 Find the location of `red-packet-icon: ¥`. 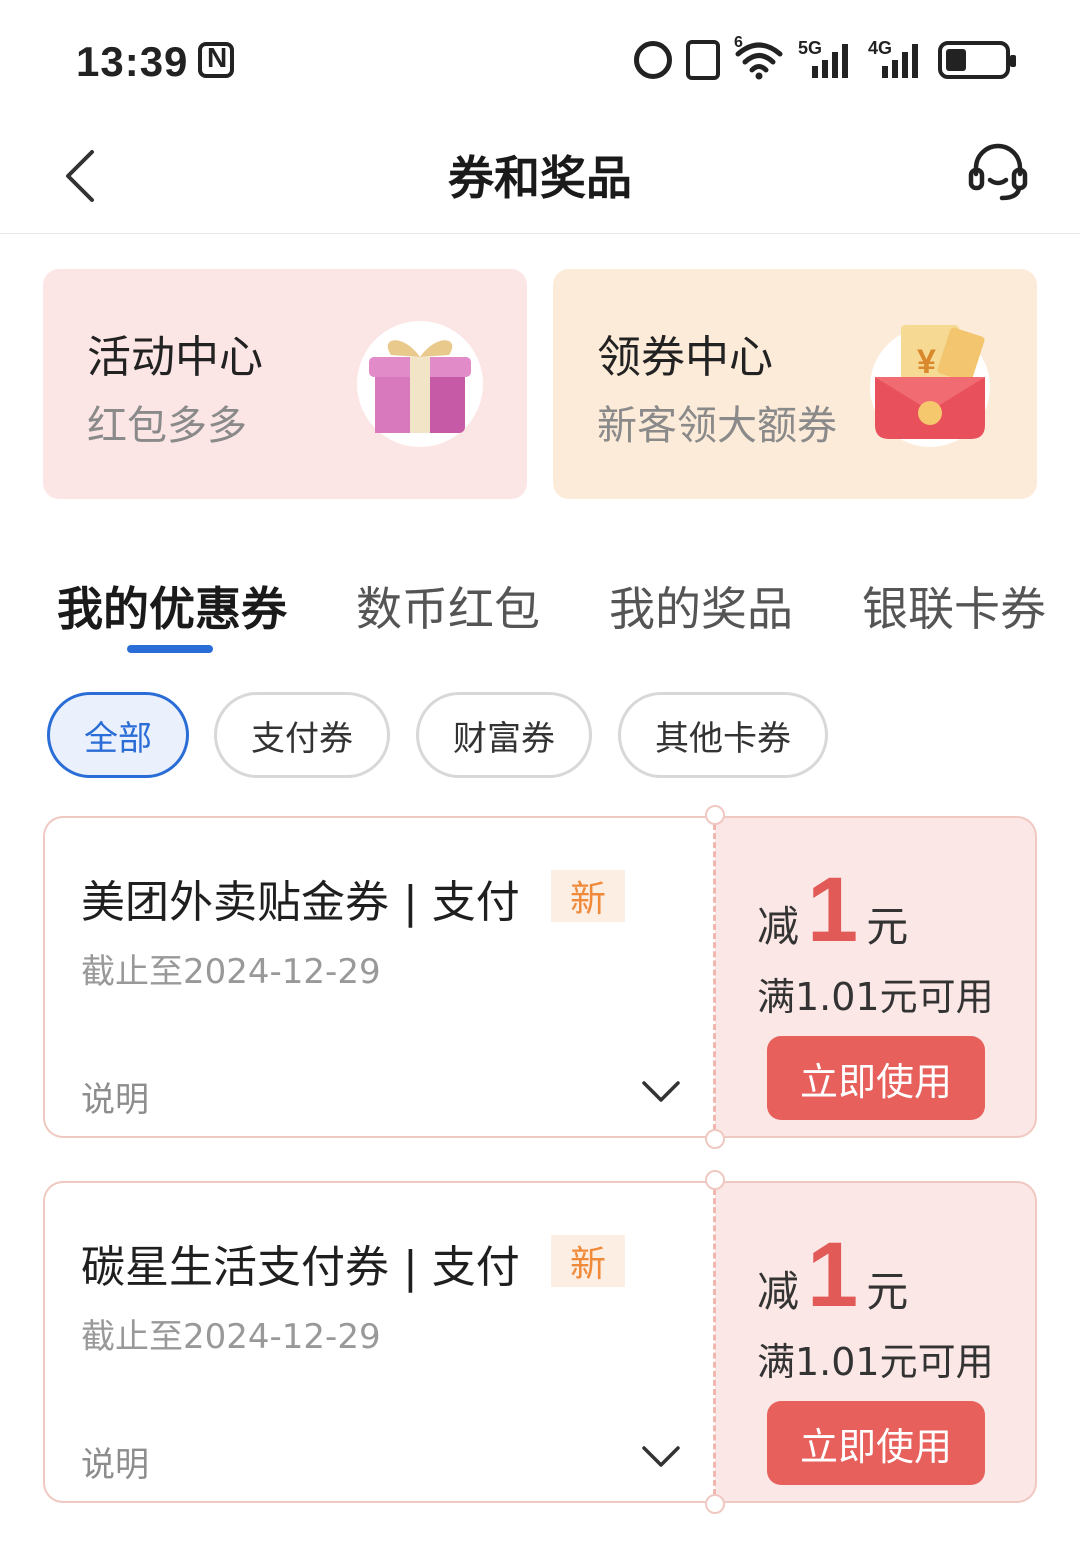

red-packet-icon: ¥ is located at coordinates (930, 382).